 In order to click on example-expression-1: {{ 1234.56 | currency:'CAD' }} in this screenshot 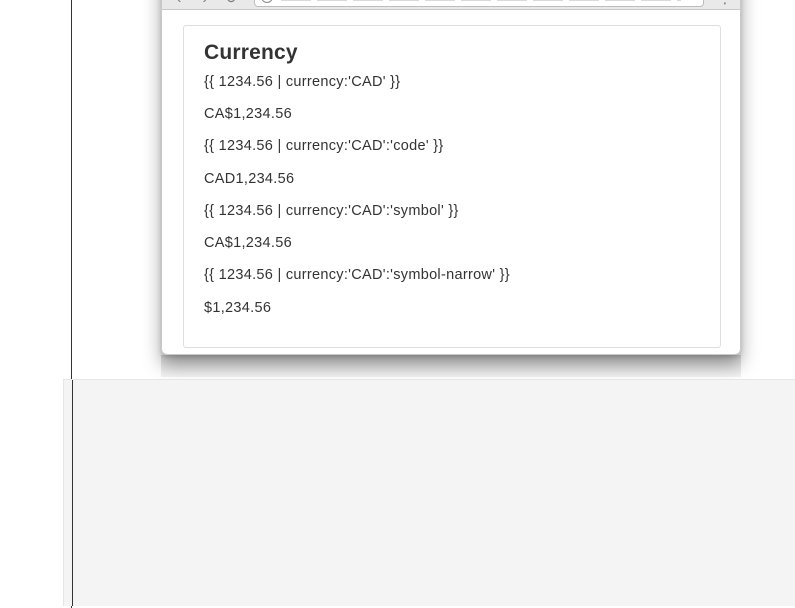, I will do `click(302, 82)`.